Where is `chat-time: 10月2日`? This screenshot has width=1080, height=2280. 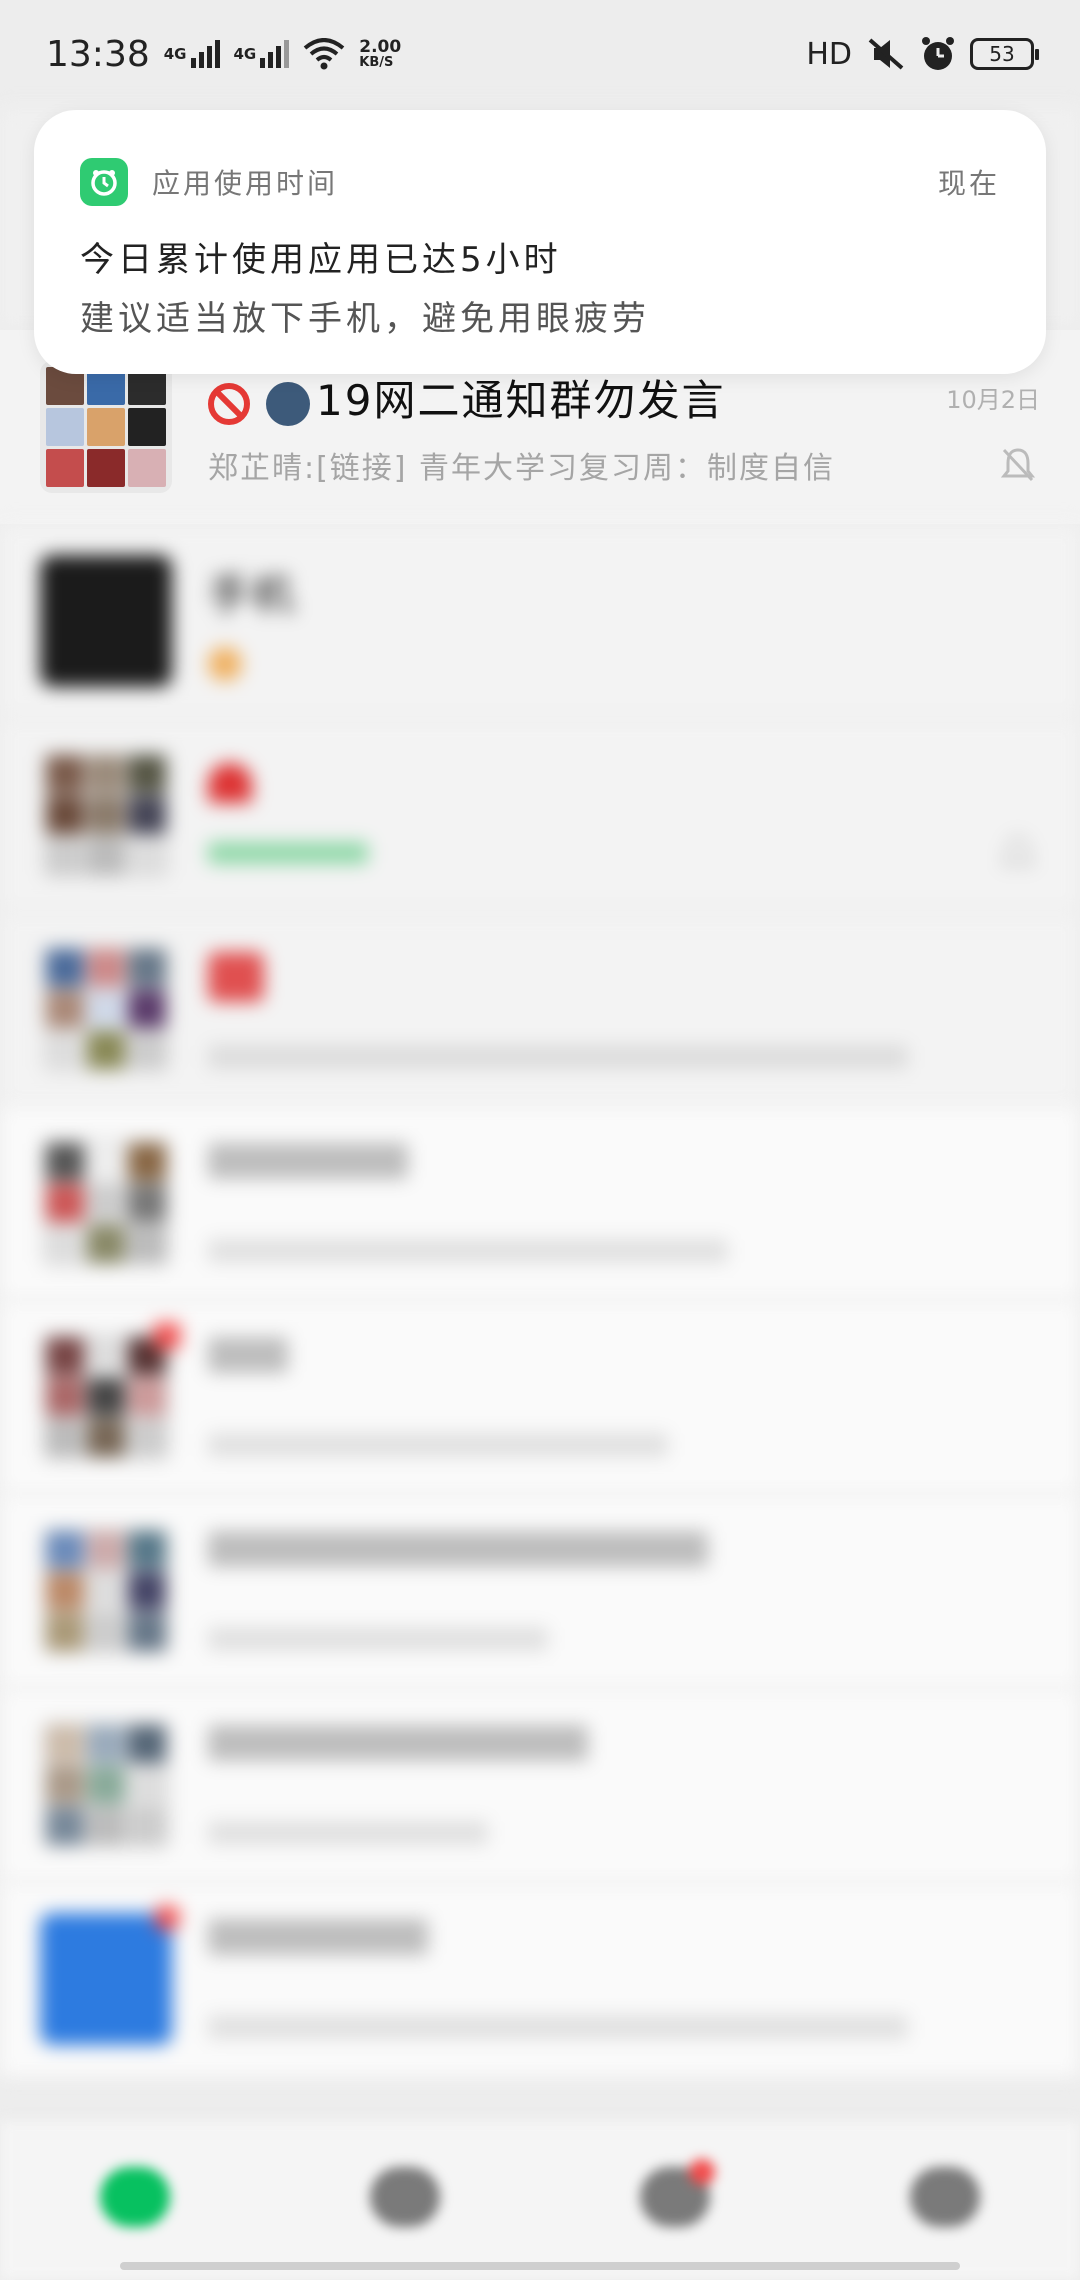 chat-time: 10月2日 is located at coordinates (993, 400).